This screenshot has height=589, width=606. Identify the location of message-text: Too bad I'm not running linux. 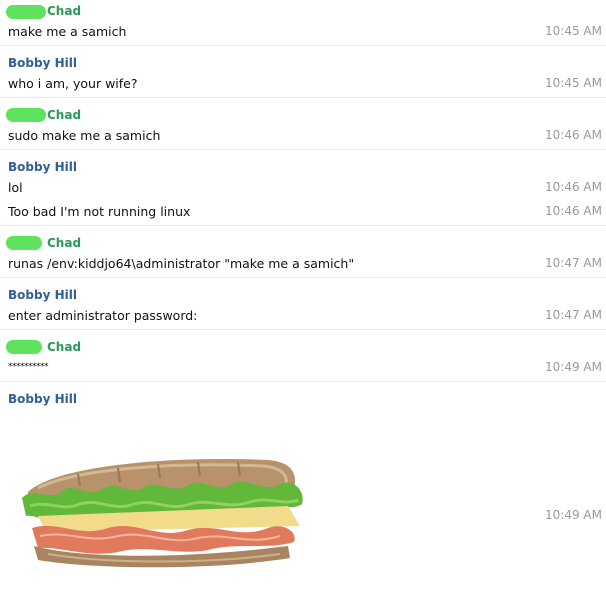
(99, 211).